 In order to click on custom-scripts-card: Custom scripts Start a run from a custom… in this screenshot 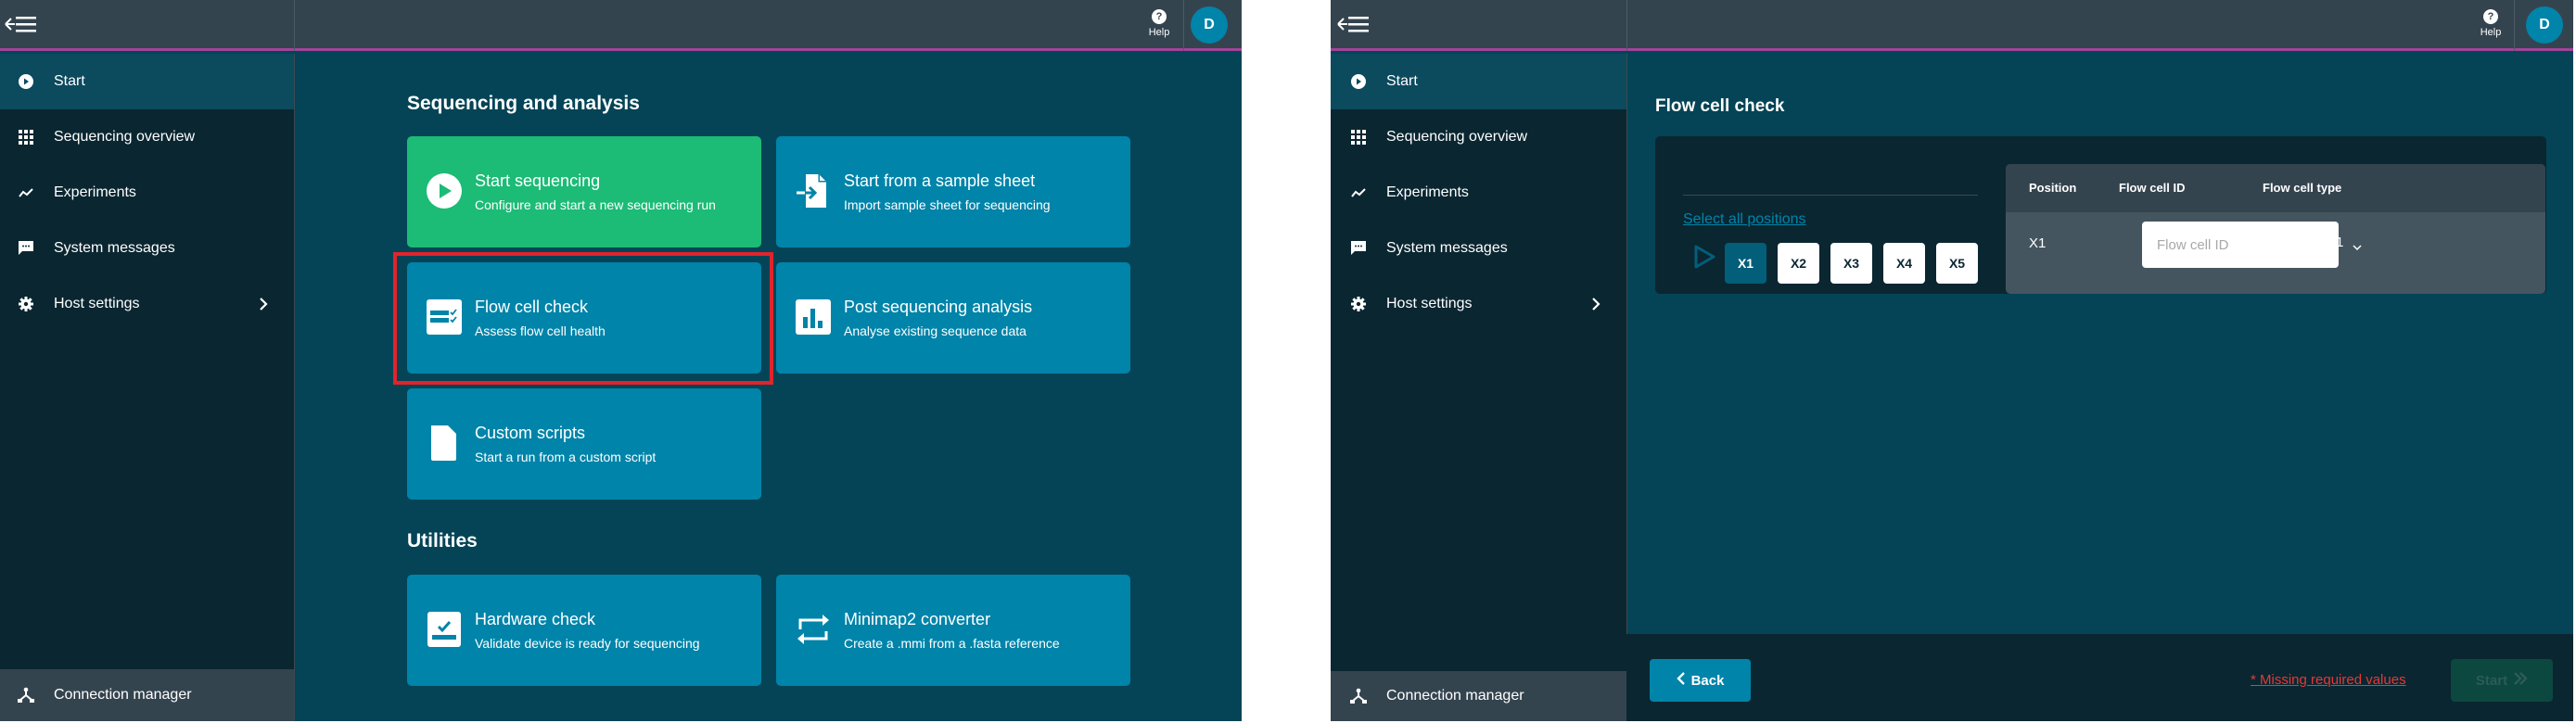, I will do `click(584, 444)`.